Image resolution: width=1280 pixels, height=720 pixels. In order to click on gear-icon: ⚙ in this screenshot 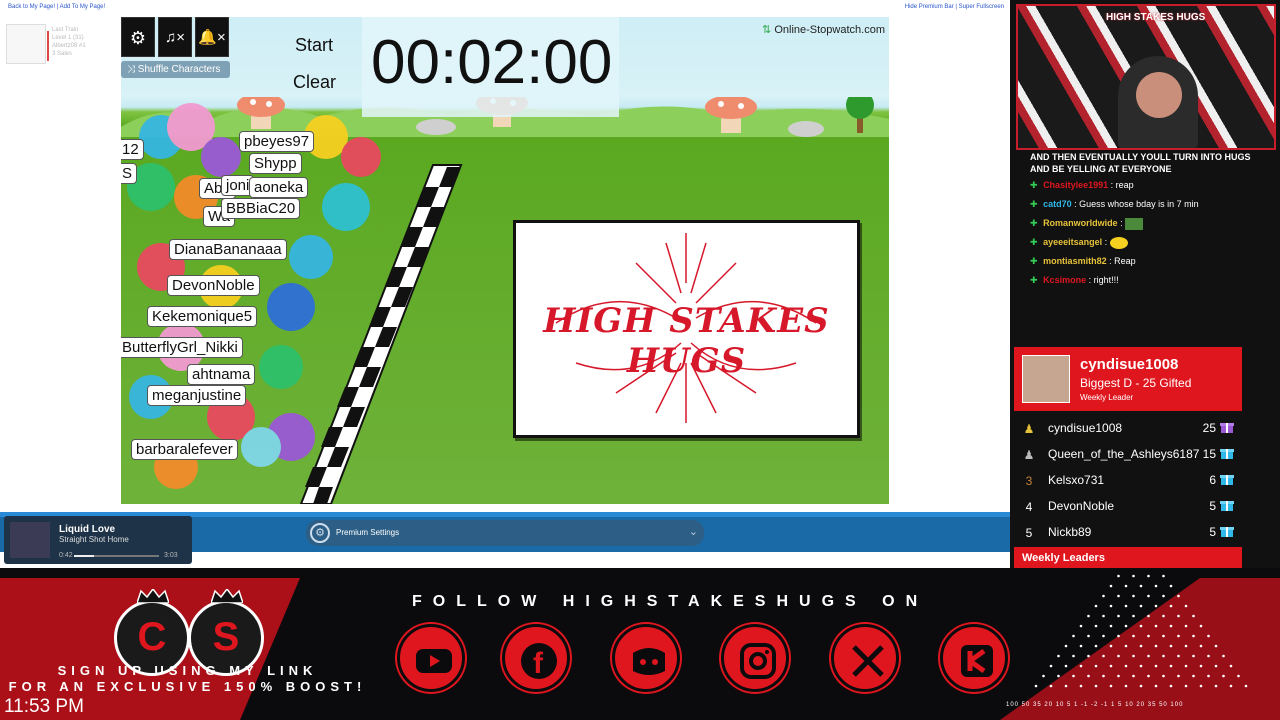, I will do `click(138, 37)`.